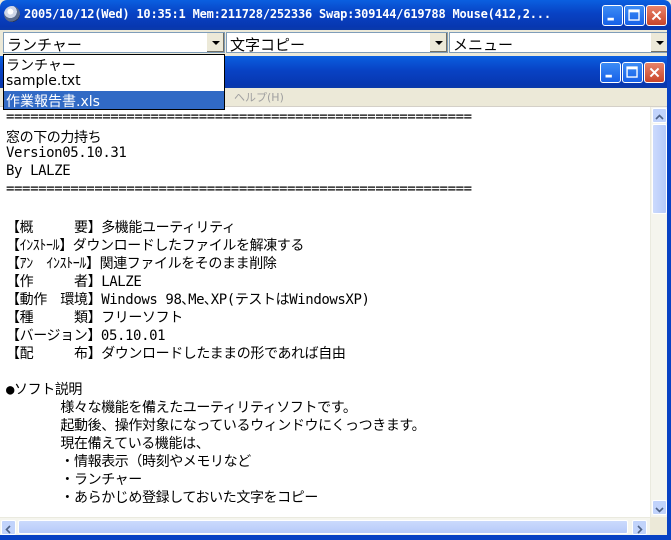  What do you see at coordinates (54, 138) in the screenshot?
I see `document-line: 窓の下の力持ち` at bounding box center [54, 138].